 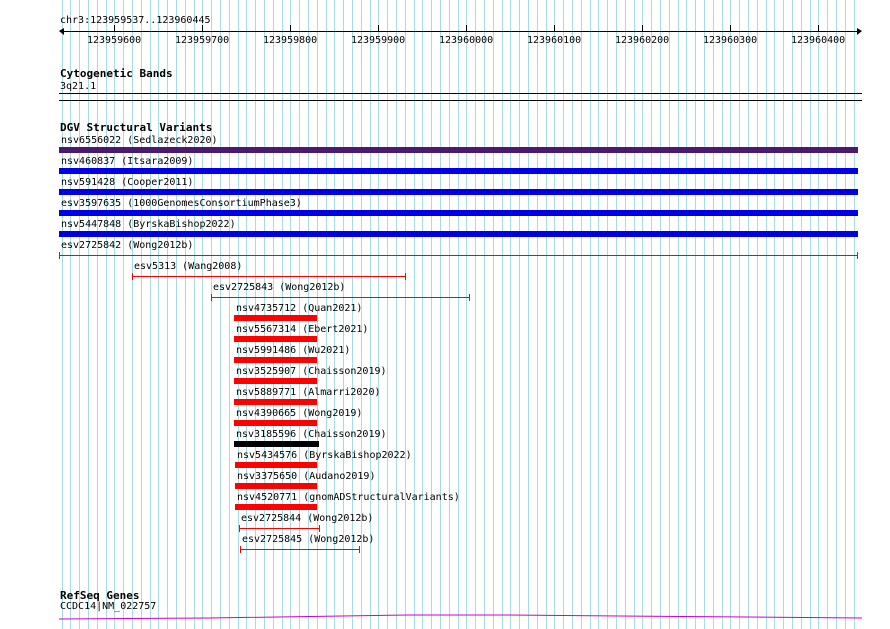 I want to click on ruler-axis, so click(x=460, y=31).